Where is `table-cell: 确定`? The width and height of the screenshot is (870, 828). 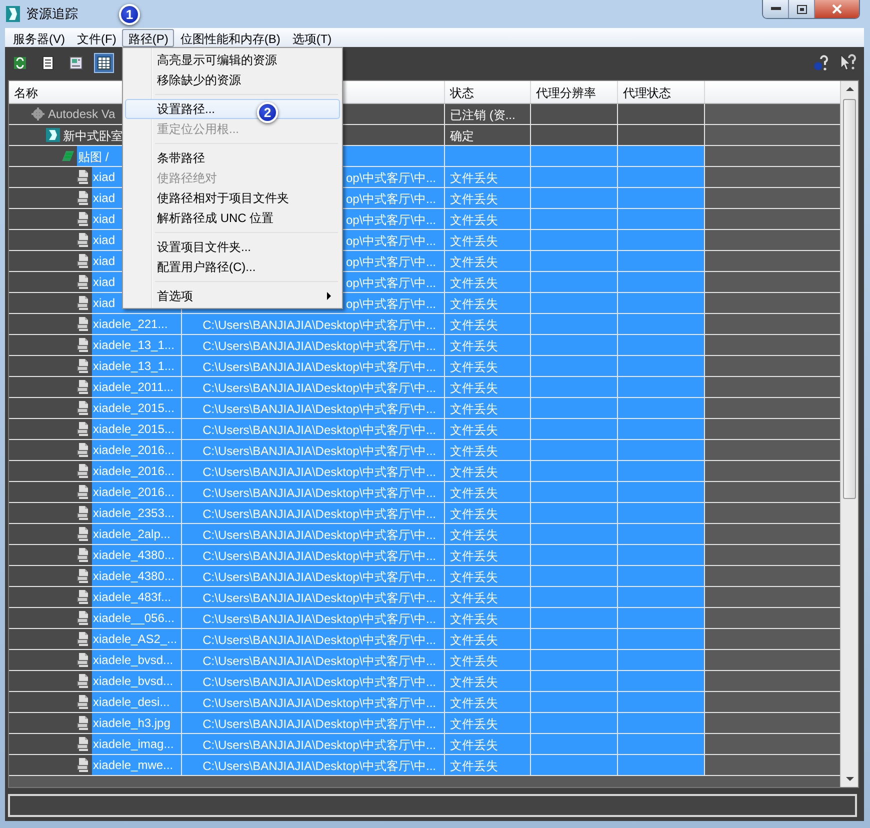
table-cell: 确定 is located at coordinates (488, 135).